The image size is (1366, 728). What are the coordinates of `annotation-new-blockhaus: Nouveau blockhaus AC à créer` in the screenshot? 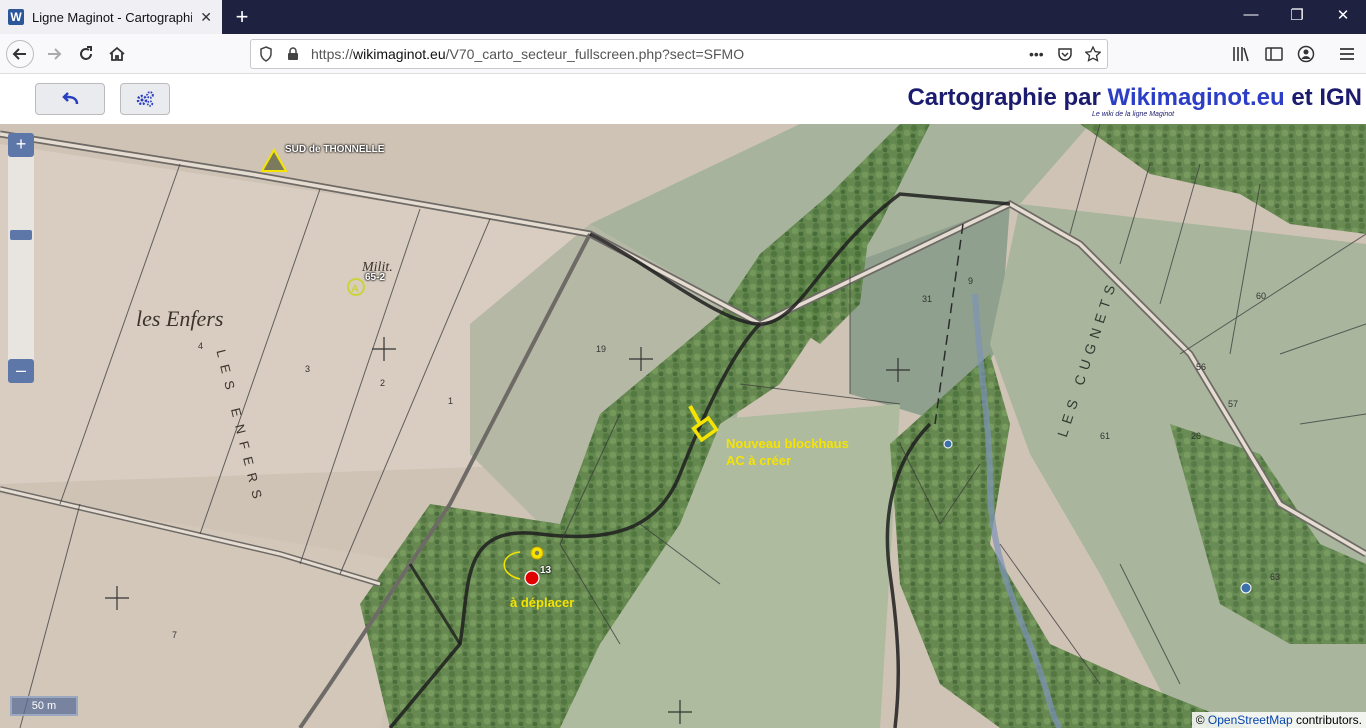 It's located at (787, 452).